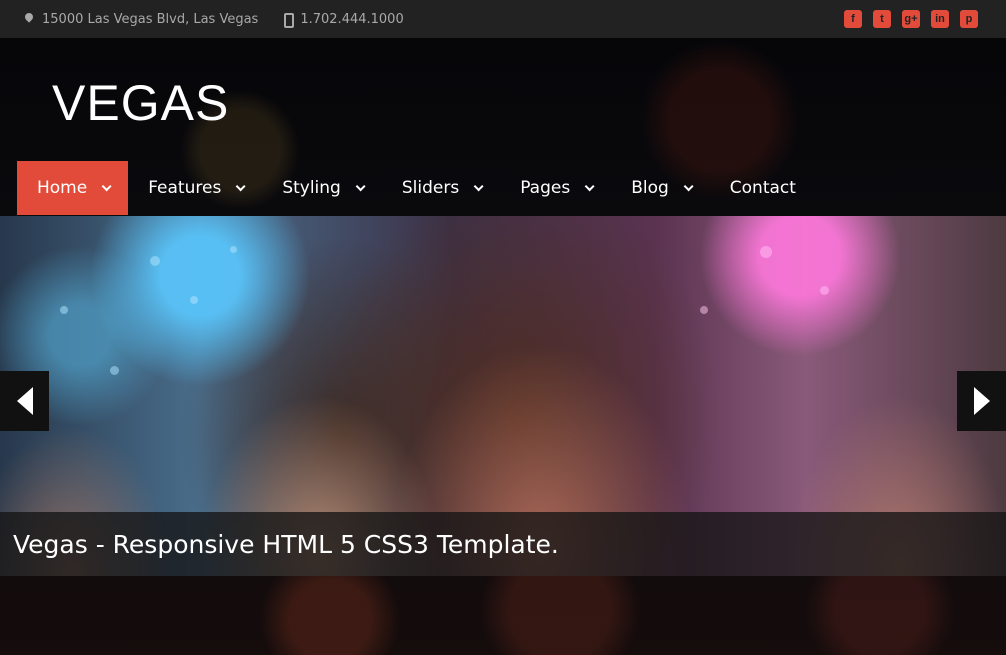 This screenshot has width=1006, height=655. Describe the element at coordinates (940, 19) in the screenshot. I see `linkedin-icon: in` at that location.